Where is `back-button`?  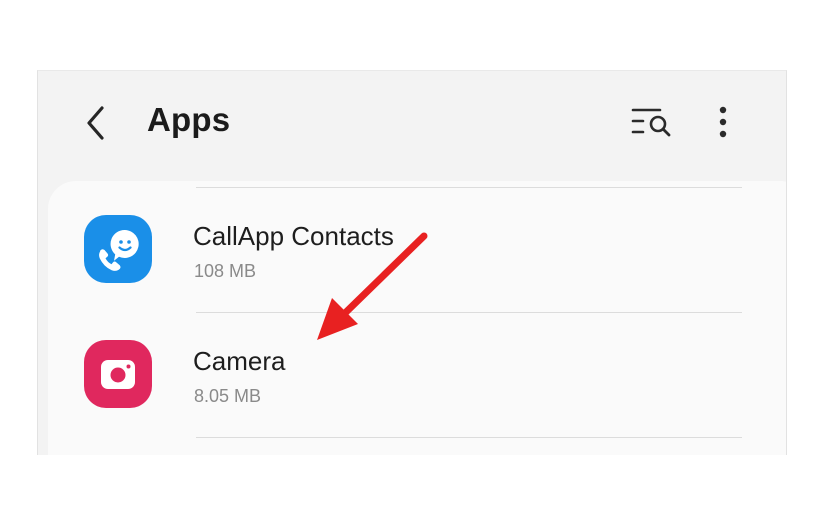 back-button is located at coordinates (97, 123).